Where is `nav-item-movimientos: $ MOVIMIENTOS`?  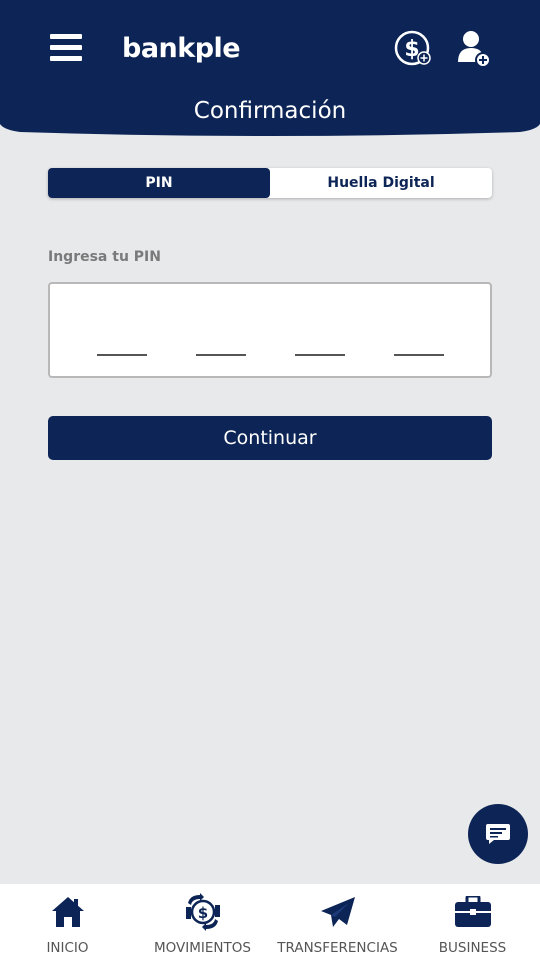
nav-item-movimientos: $ MOVIMIENTOS is located at coordinates (202, 922).